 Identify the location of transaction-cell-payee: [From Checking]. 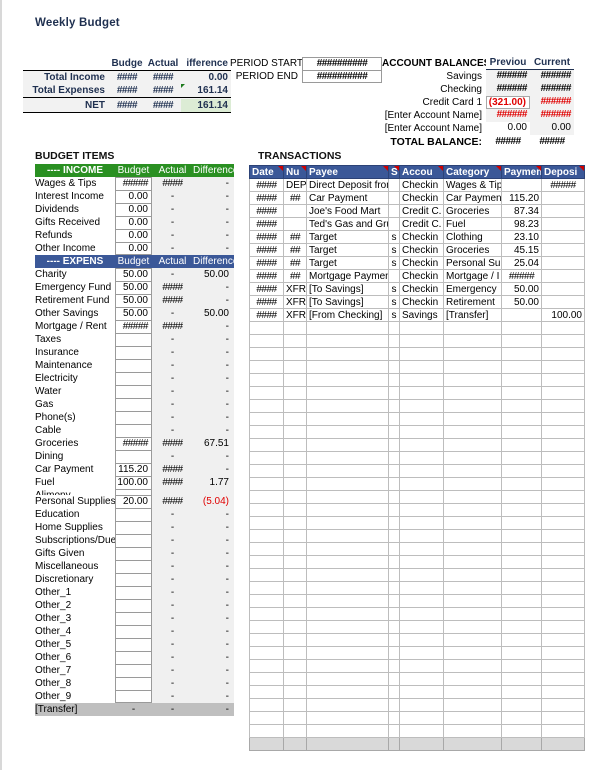
(347, 315).